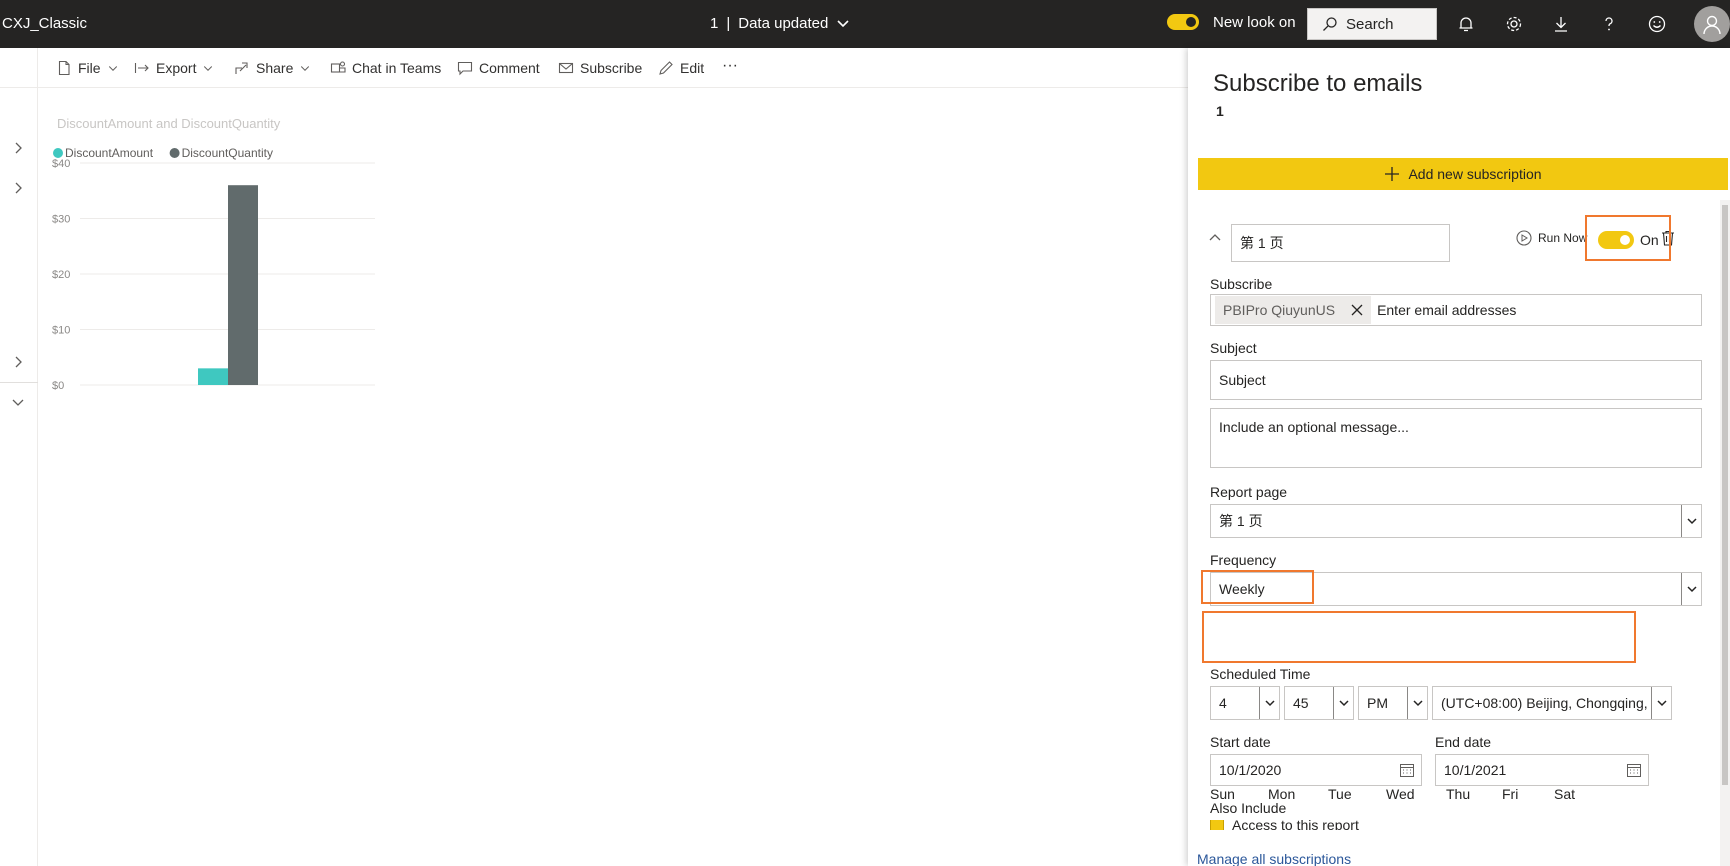 This screenshot has width=1730, height=866. Describe the element at coordinates (1463, 174) in the screenshot. I see `add-subscription-button: Add new subscription` at that location.